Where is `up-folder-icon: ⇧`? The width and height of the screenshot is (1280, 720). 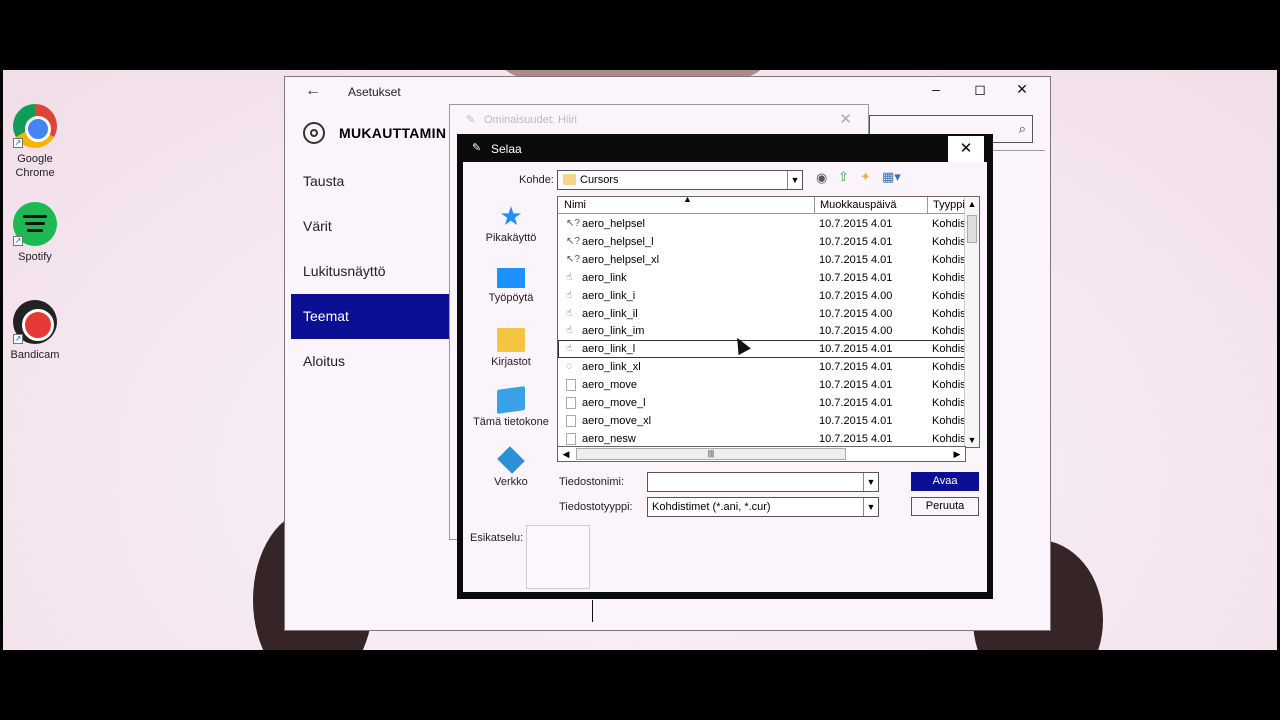
up-folder-icon: ⇧ is located at coordinates (843, 177).